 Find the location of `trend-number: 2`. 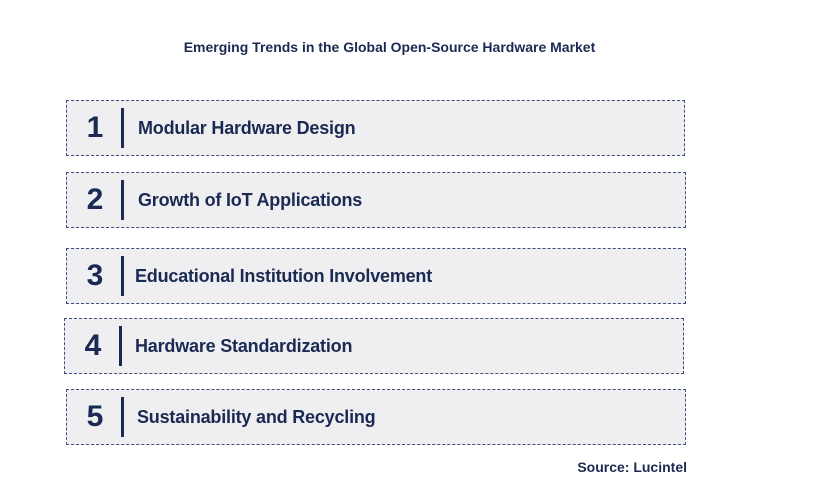

trend-number: 2 is located at coordinates (95, 199).